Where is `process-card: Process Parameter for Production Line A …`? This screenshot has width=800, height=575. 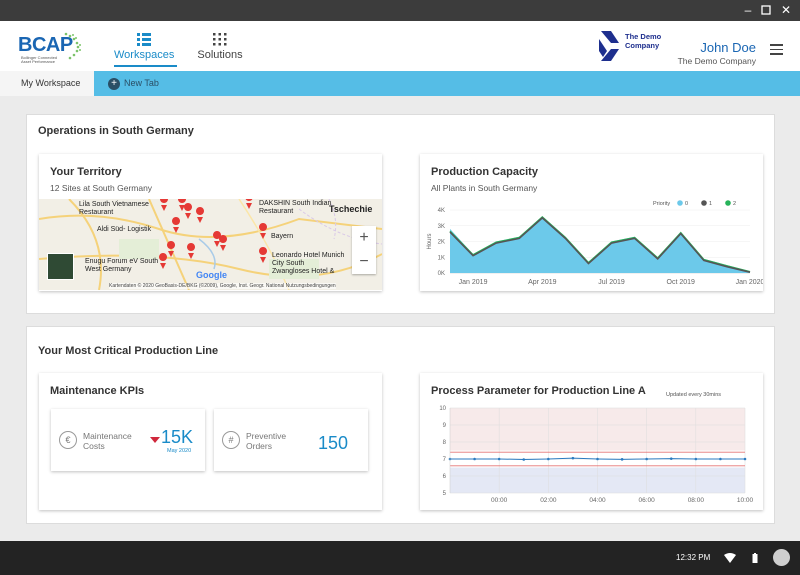 process-card: Process Parameter for Production Line A … is located at coordinates (591, 441).